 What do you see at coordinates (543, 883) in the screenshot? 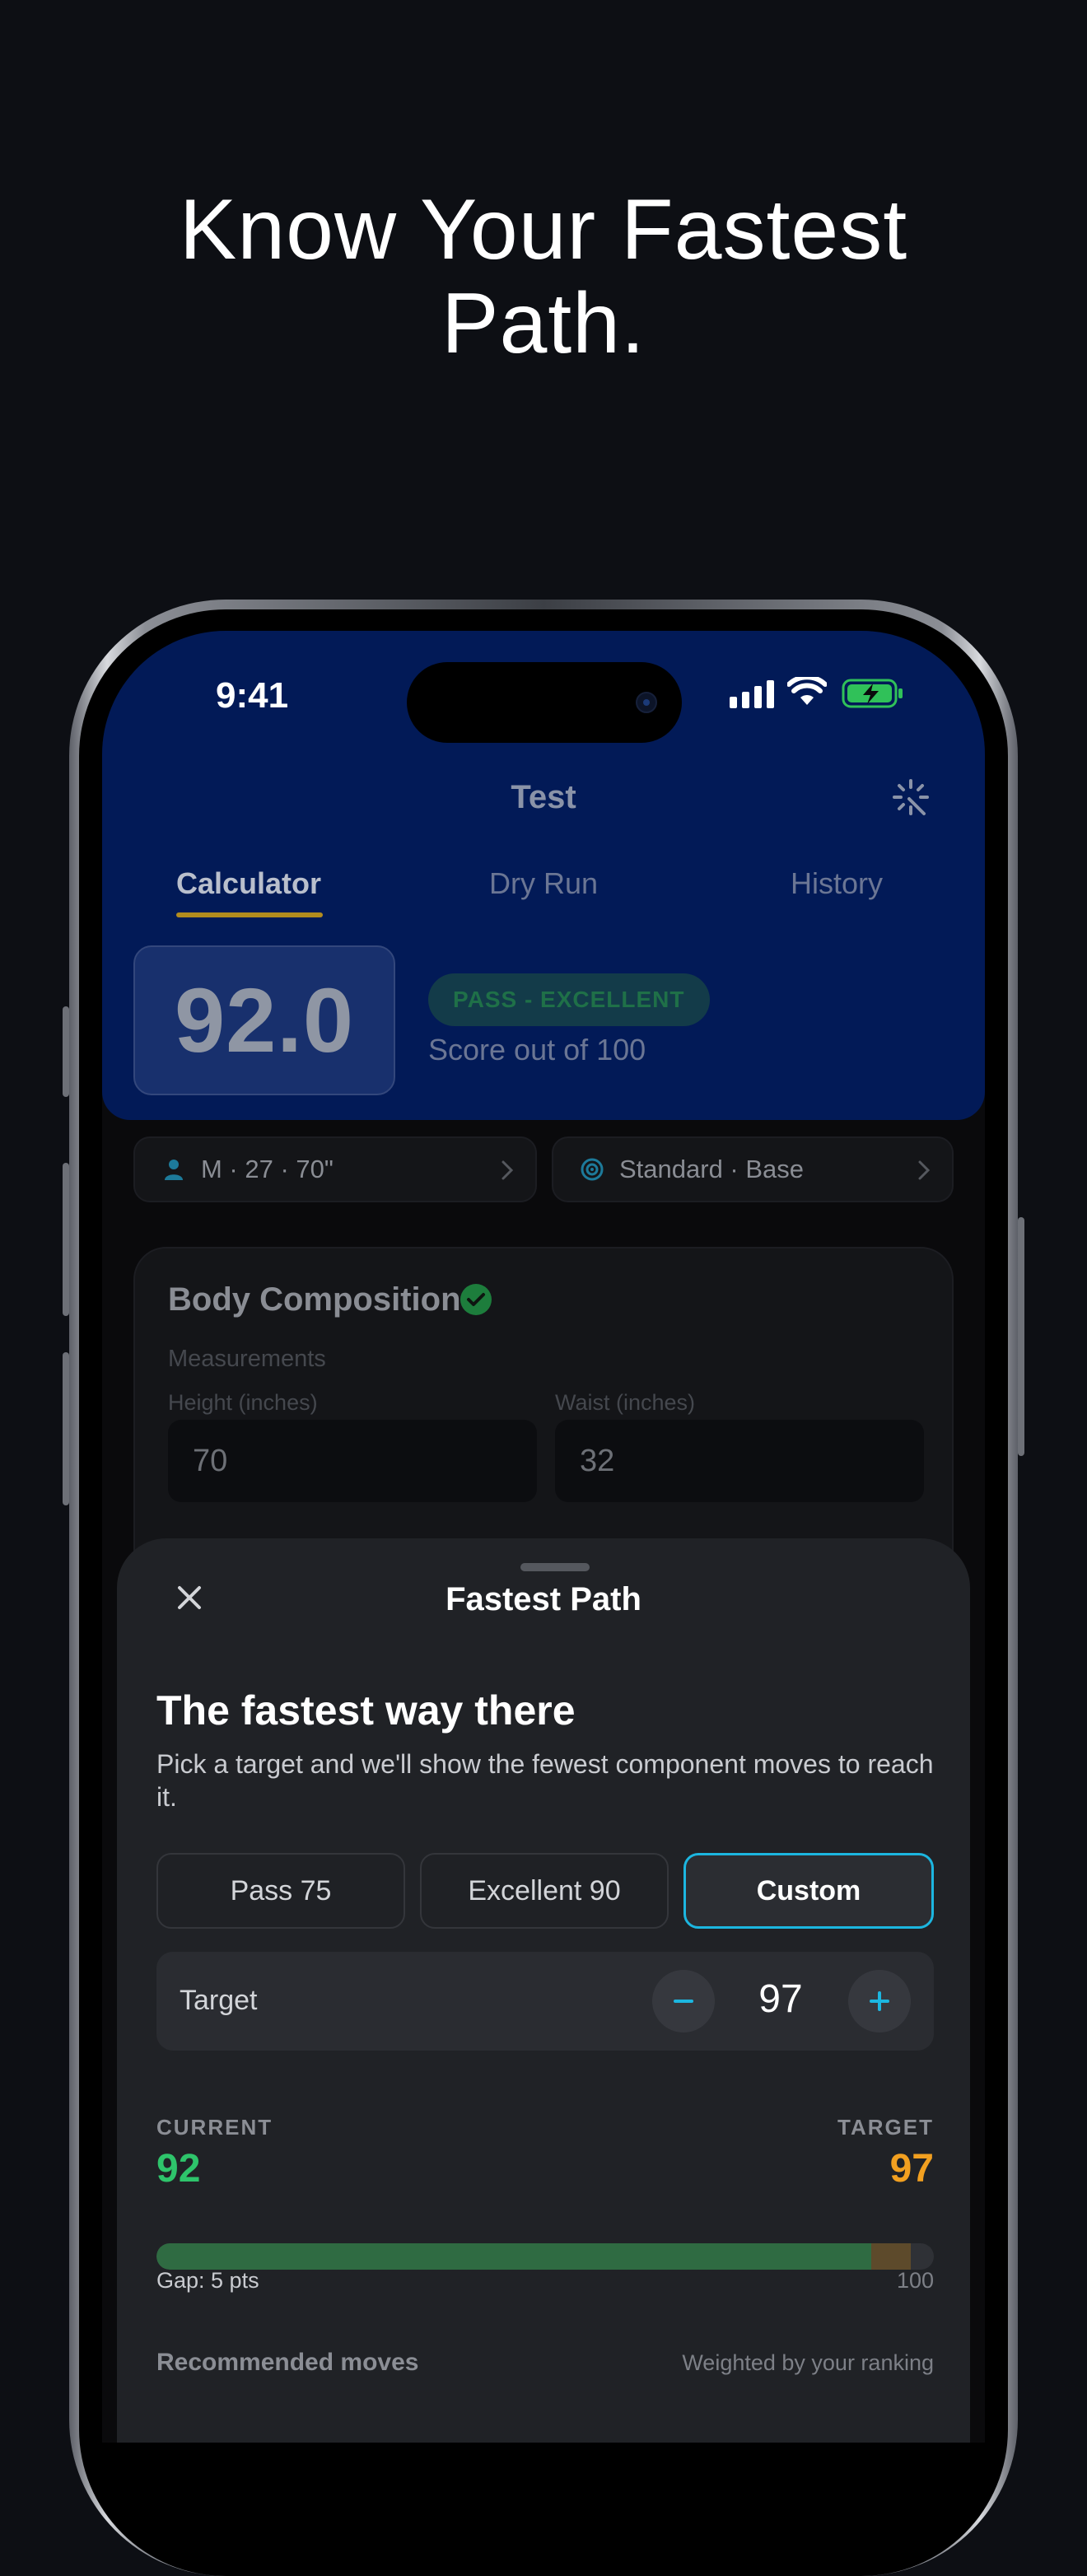
I see `tab-dry-run: Dry Run` at bounding box center [543, 883].